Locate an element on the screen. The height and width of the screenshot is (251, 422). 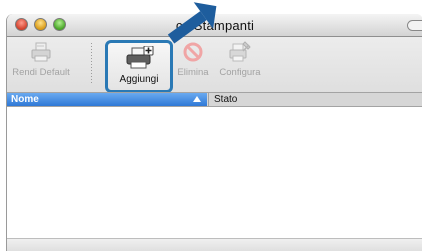
configure-printer-label: Configura is located at coordinates (240, 72).